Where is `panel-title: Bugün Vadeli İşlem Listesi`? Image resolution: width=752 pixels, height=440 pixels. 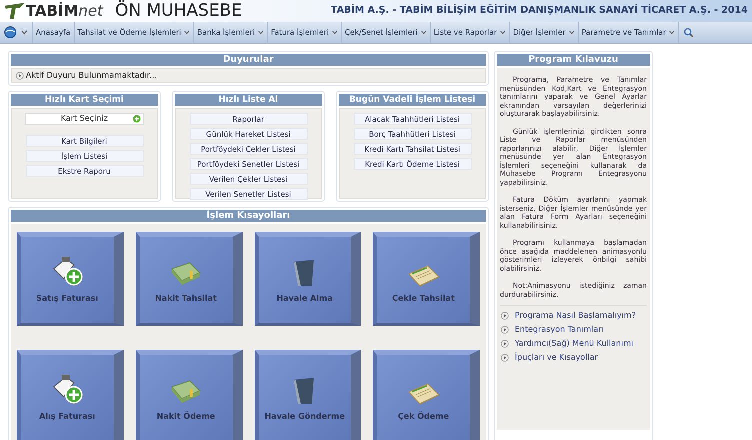
panel-title: Bugün Vadeli İşlem Listesi is located at coordinates (412, 100).